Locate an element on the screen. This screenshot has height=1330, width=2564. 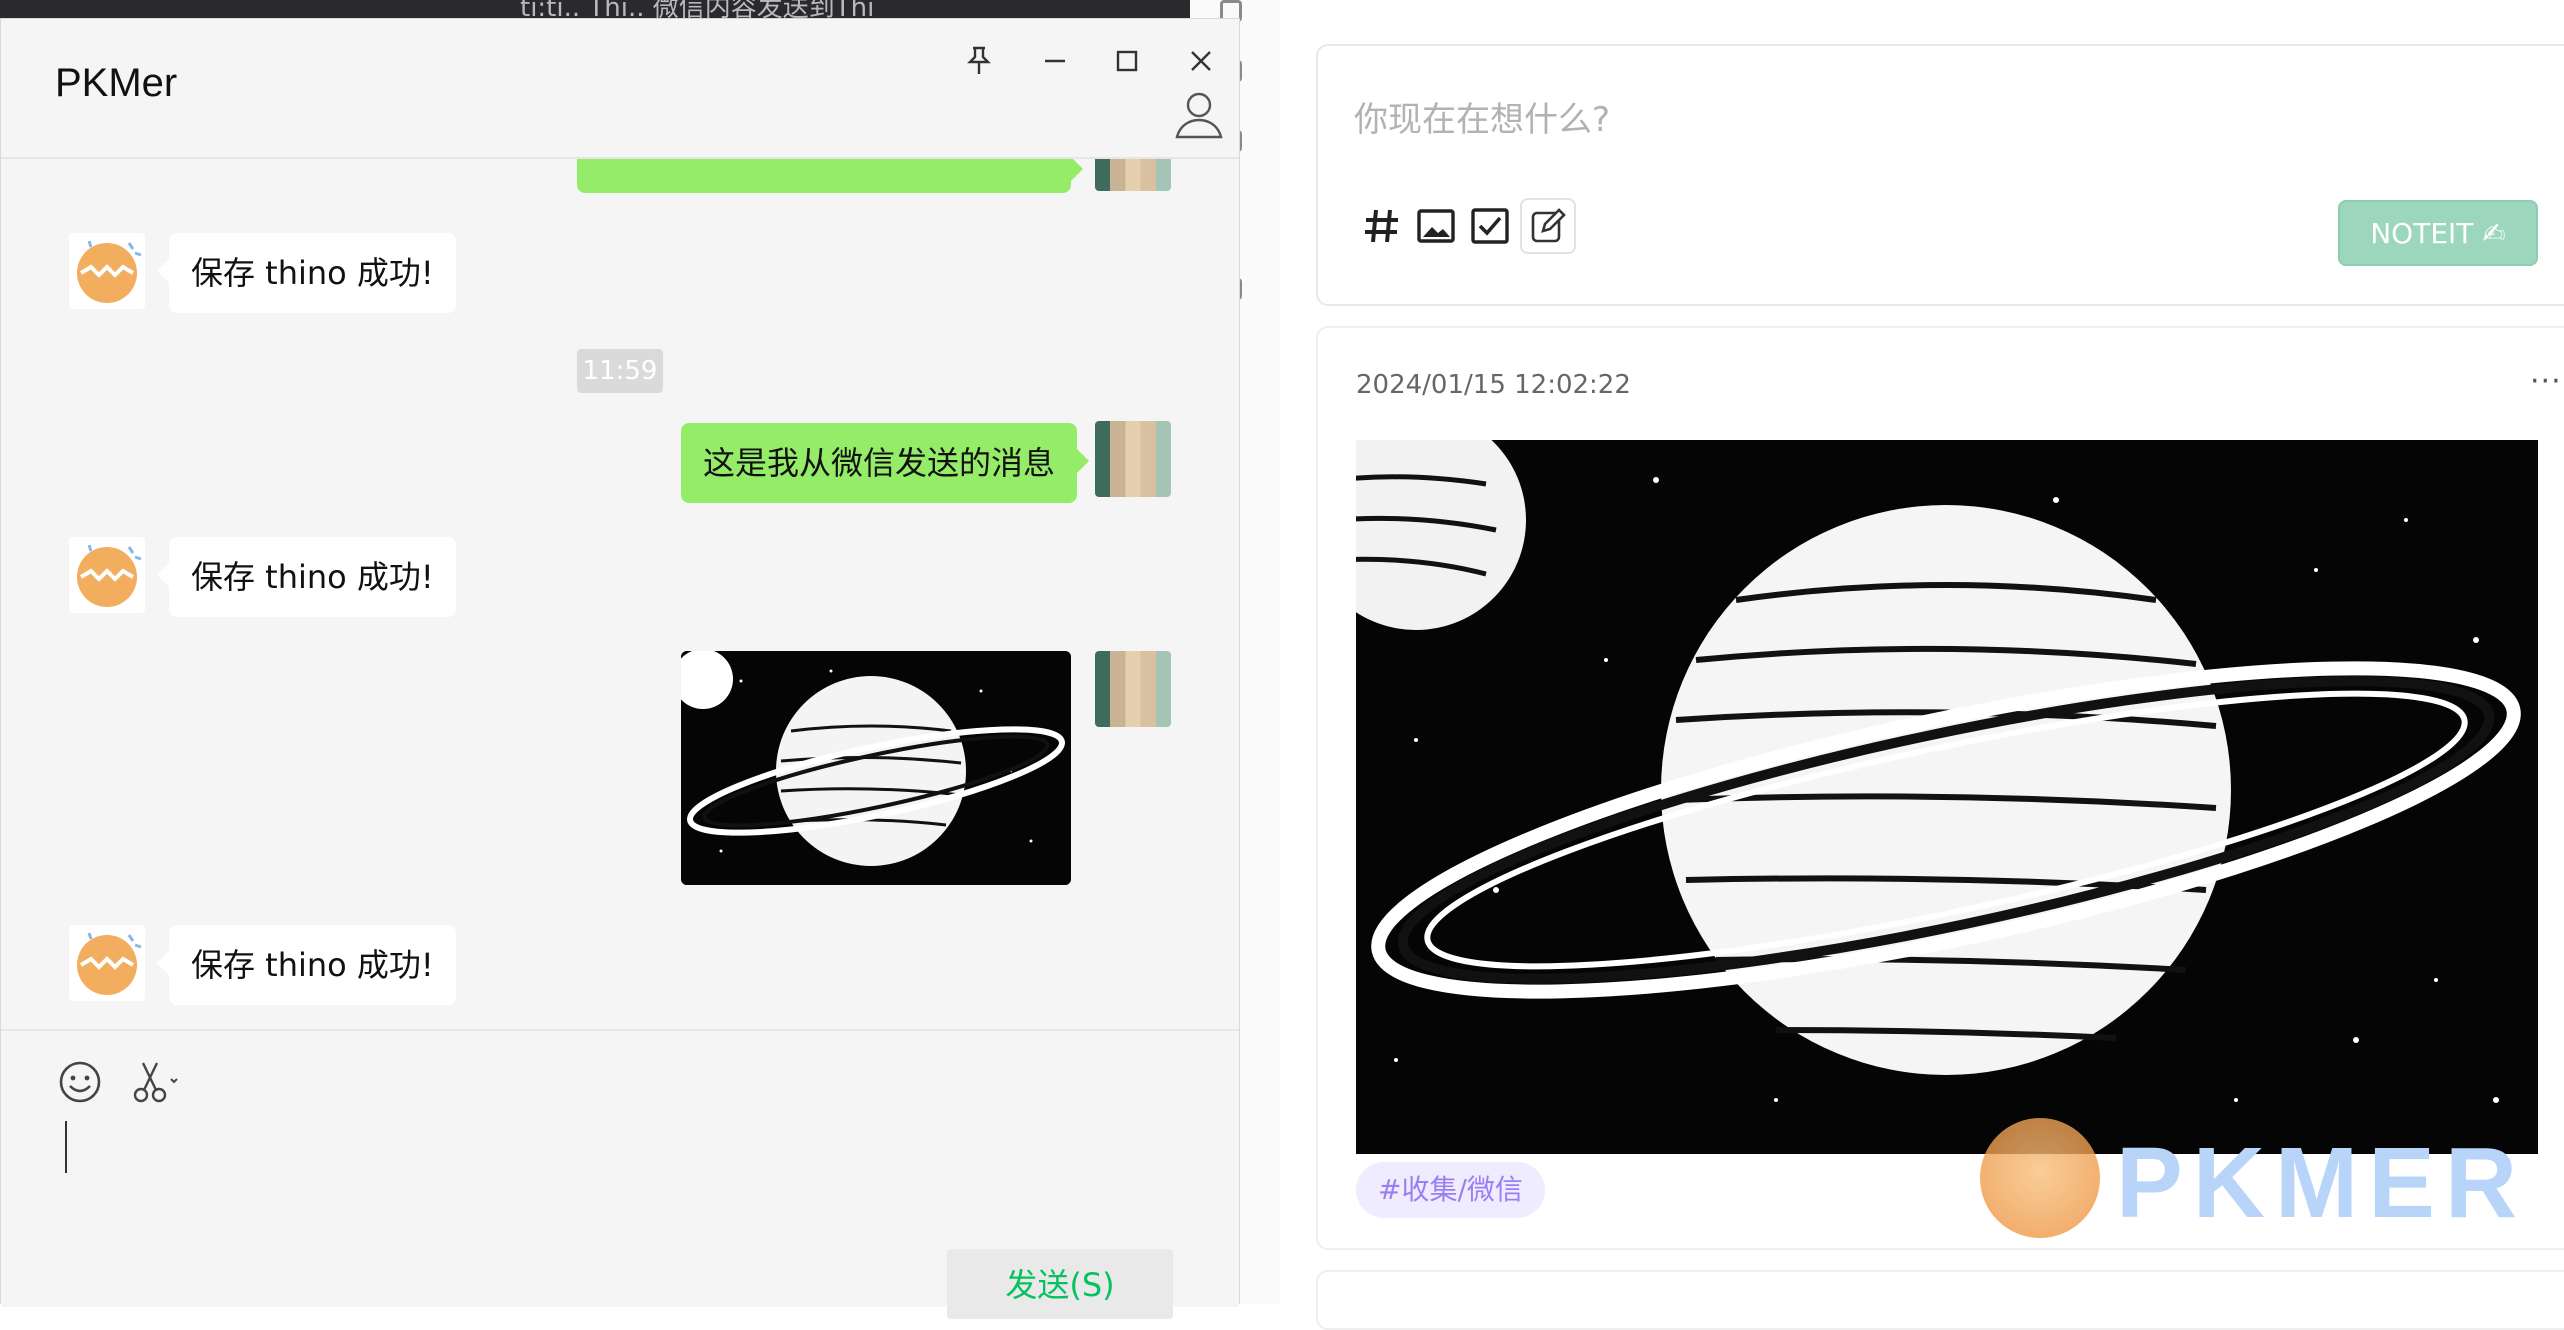
edit-mode-icon is located at coordinates (1548, 226).